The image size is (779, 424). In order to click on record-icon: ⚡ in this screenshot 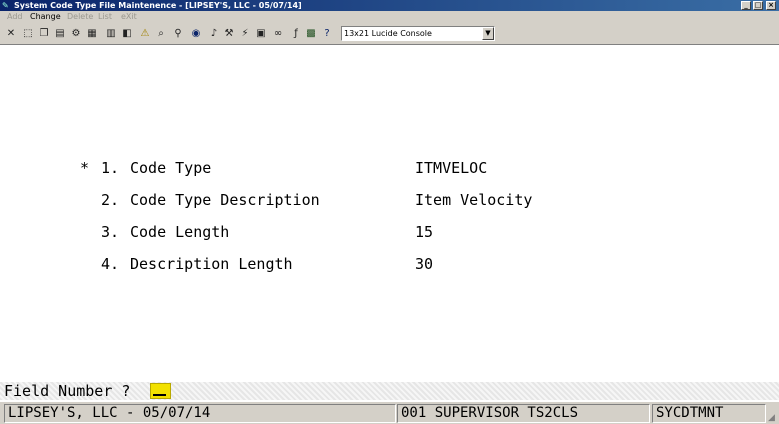, I will do `click(245, 33)`.